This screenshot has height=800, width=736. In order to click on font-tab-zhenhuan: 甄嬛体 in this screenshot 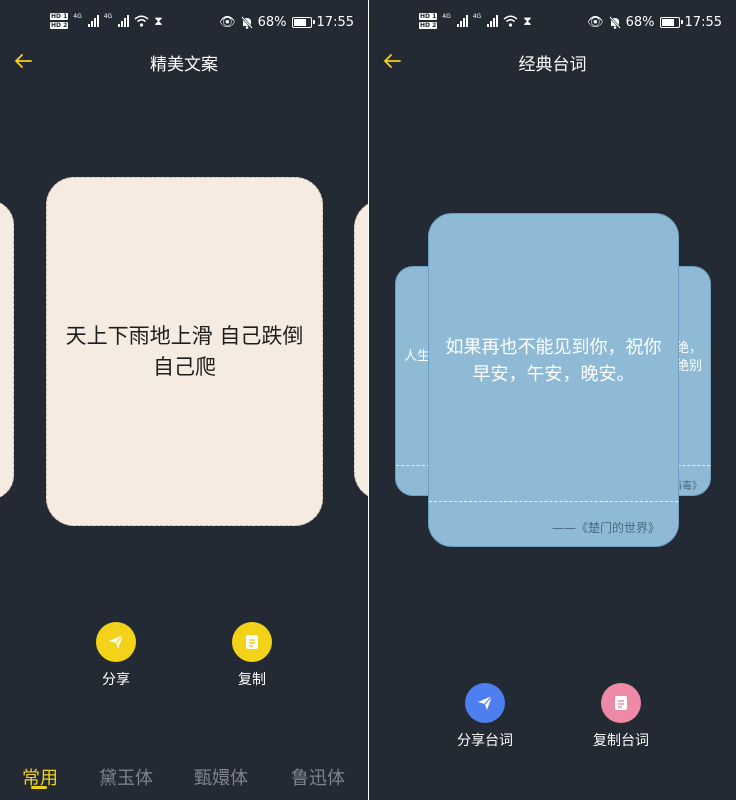, I will do `click(221, 777)`.